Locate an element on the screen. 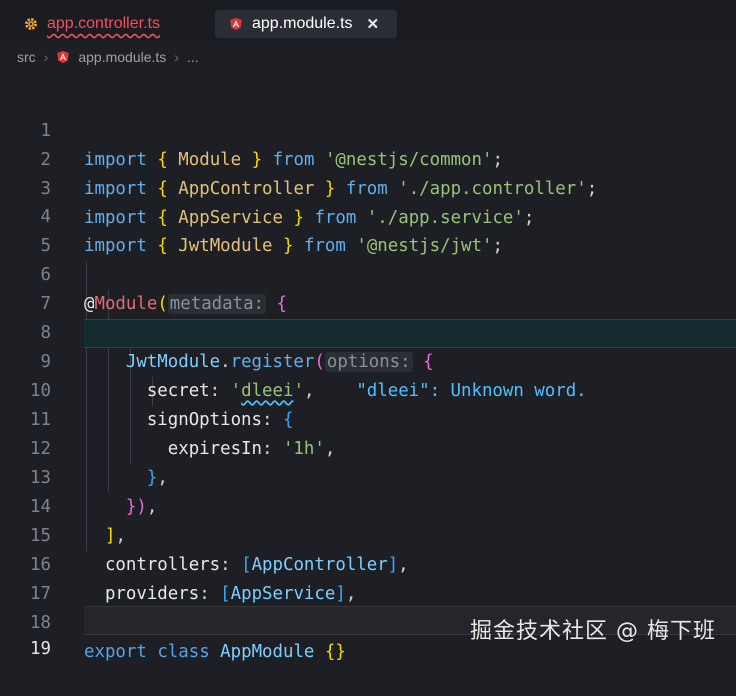 The height and width of the screenshot is (696, 736). code-line: 14 ], is located at coordinates (368, 505).